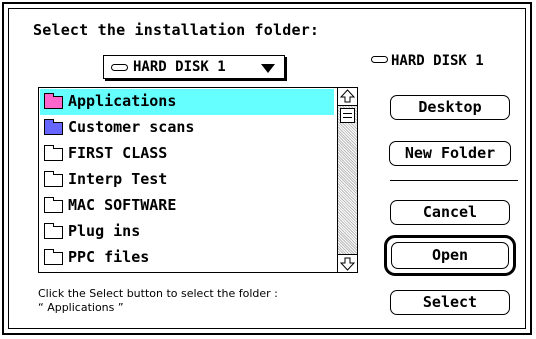 This screenshot has width=536, height=339. What do you see at coordinates (437, 61) in the screenshot?
I see `volume-label: HARD DISK 1` at bounding box center [437, 61].